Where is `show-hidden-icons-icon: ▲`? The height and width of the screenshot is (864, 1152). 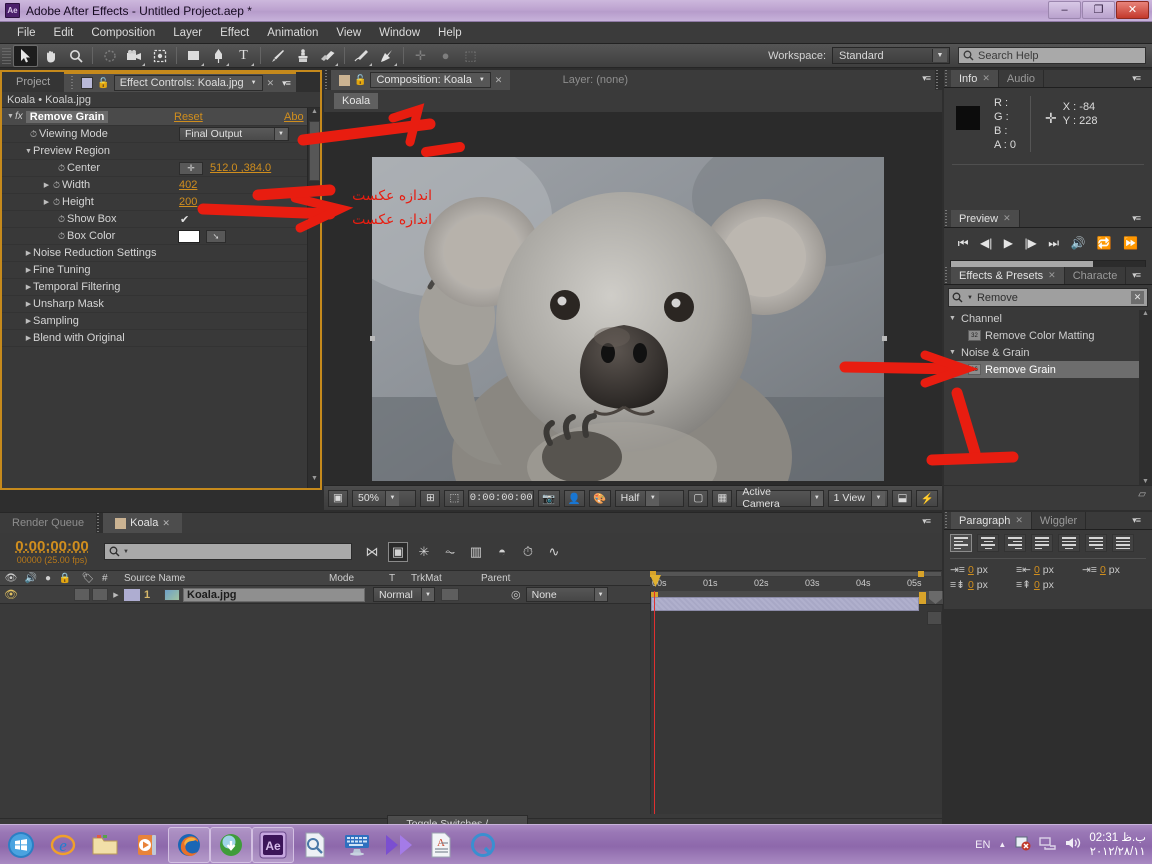
show-hidden-icons-icon: ▲ is located at coordinates (1002, 844).